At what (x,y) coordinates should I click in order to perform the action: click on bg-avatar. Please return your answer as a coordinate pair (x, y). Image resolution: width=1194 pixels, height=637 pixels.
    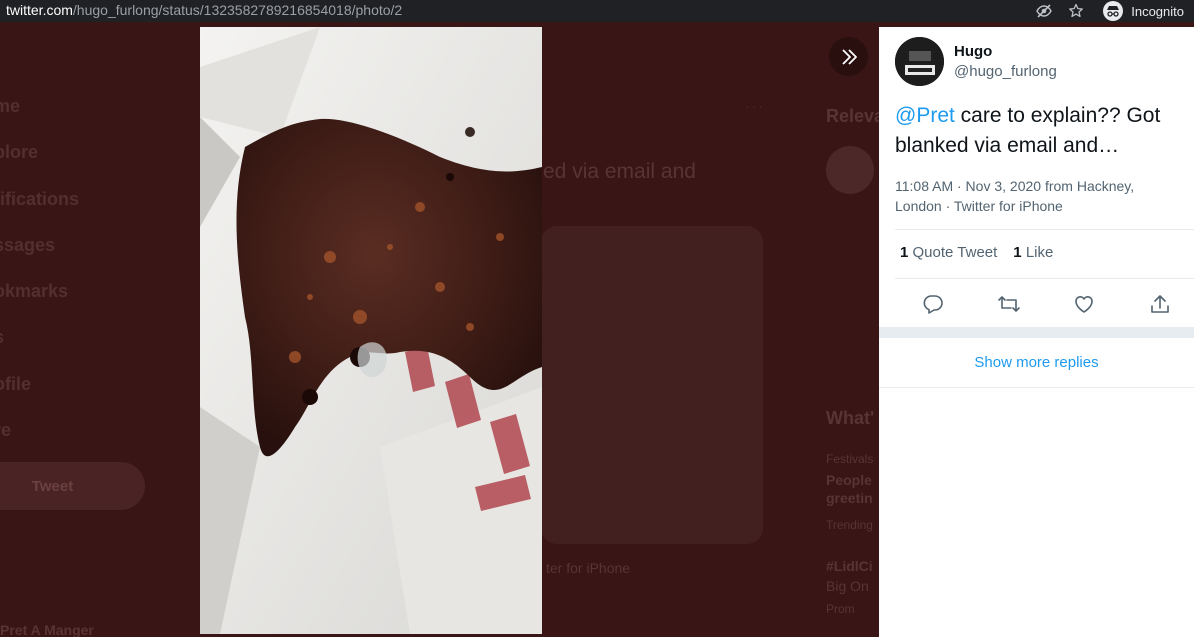
    Looking at the image, I should click on (850, 170).